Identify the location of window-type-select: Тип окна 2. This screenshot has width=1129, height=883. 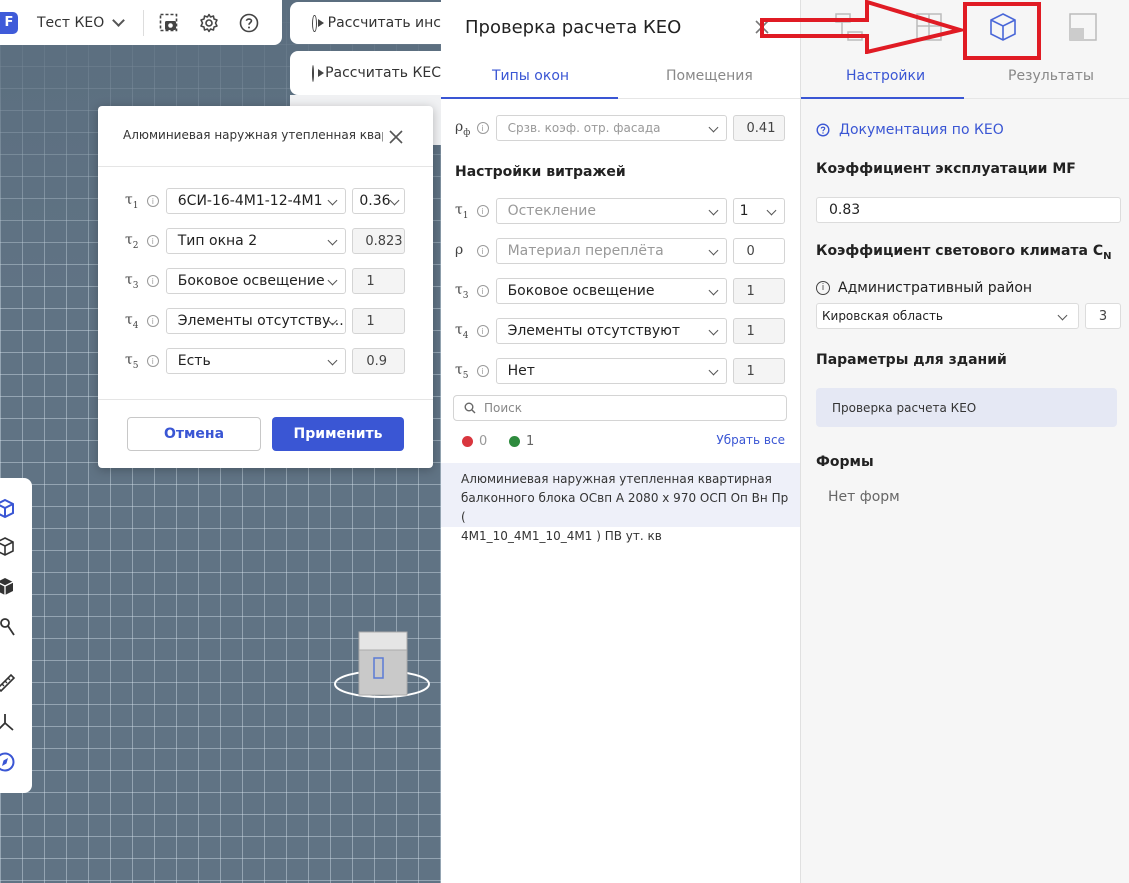
(256, 241).